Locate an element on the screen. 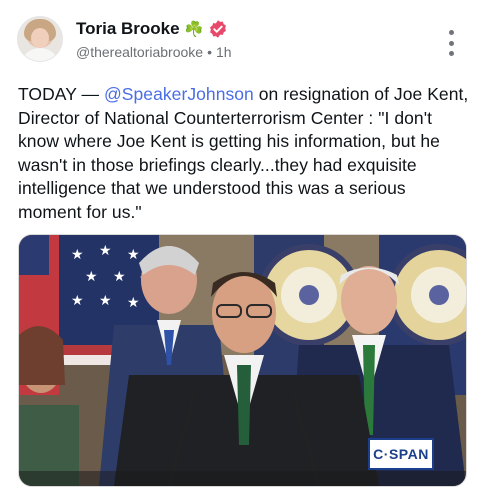  author-handle: @therealtoriabrooke is located at coordinates (139, 52).